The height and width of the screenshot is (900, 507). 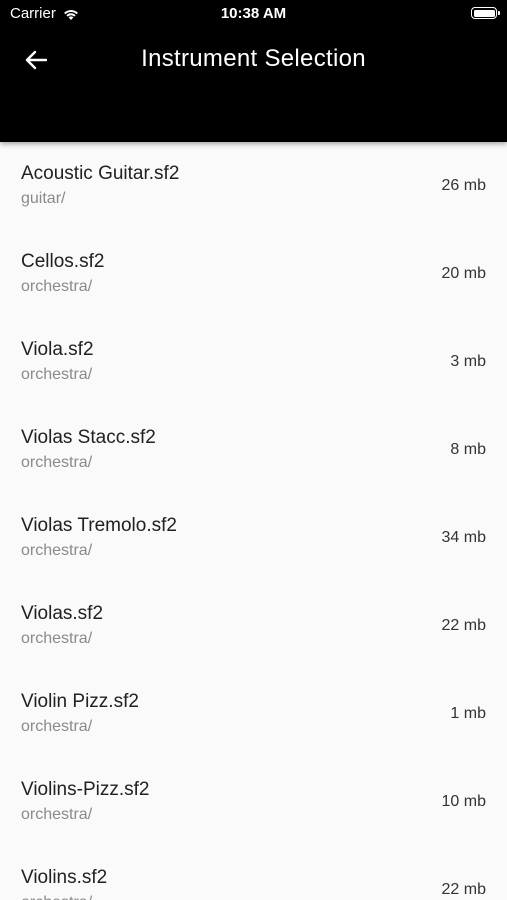 I want to click on instrument-row: Violins-Pizz.sf2 orchestra/10 mb, so click(x=253, y=802).